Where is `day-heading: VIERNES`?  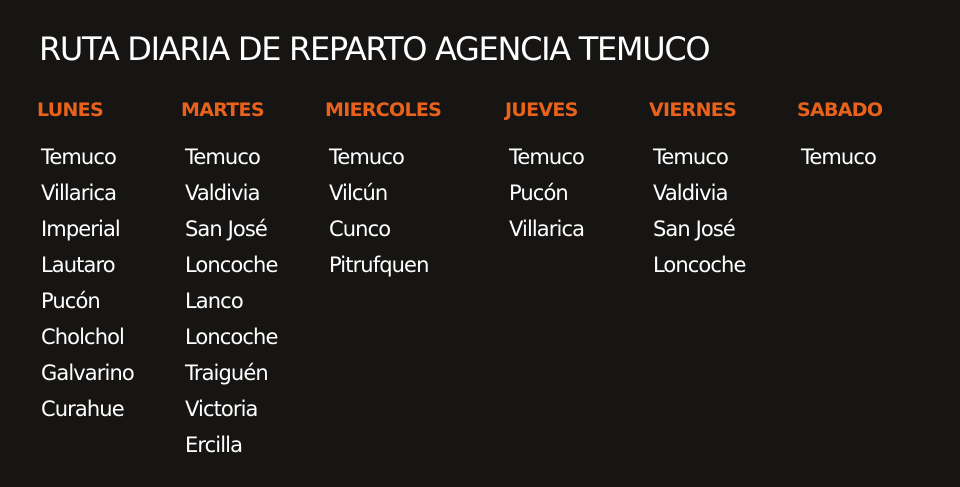 day-heading: VIERNES is located at coordinates (693, 110).